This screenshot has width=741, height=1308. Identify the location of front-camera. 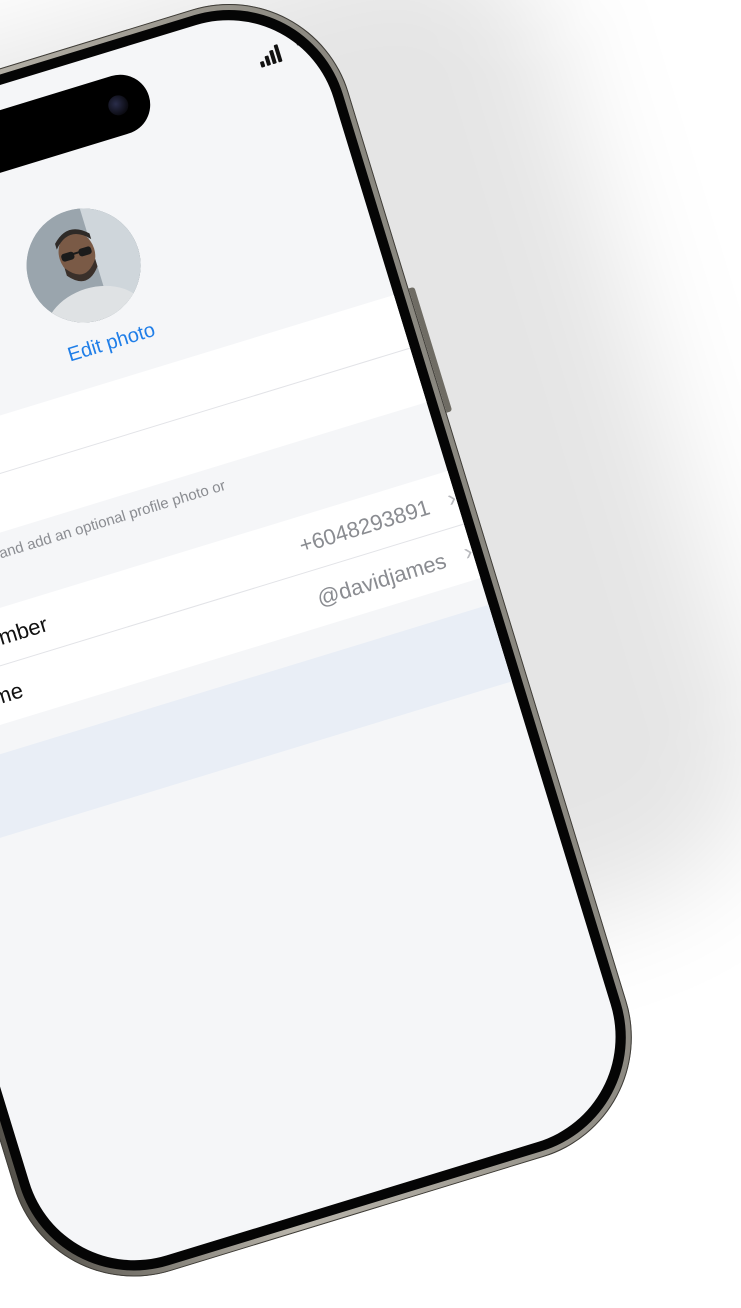
(118, 105).